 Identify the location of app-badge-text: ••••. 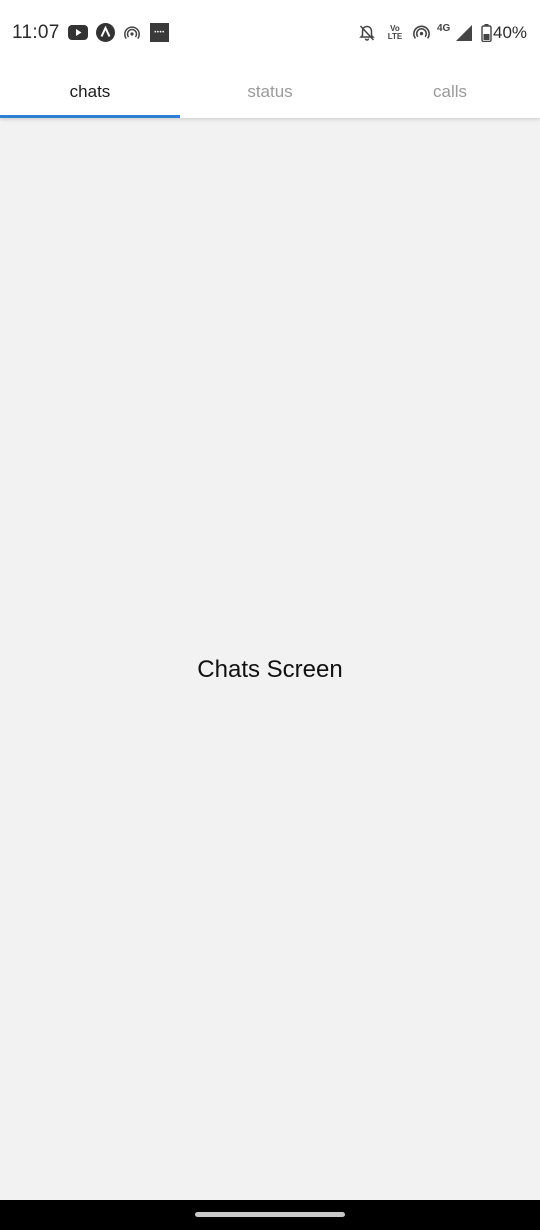
(159, 32).